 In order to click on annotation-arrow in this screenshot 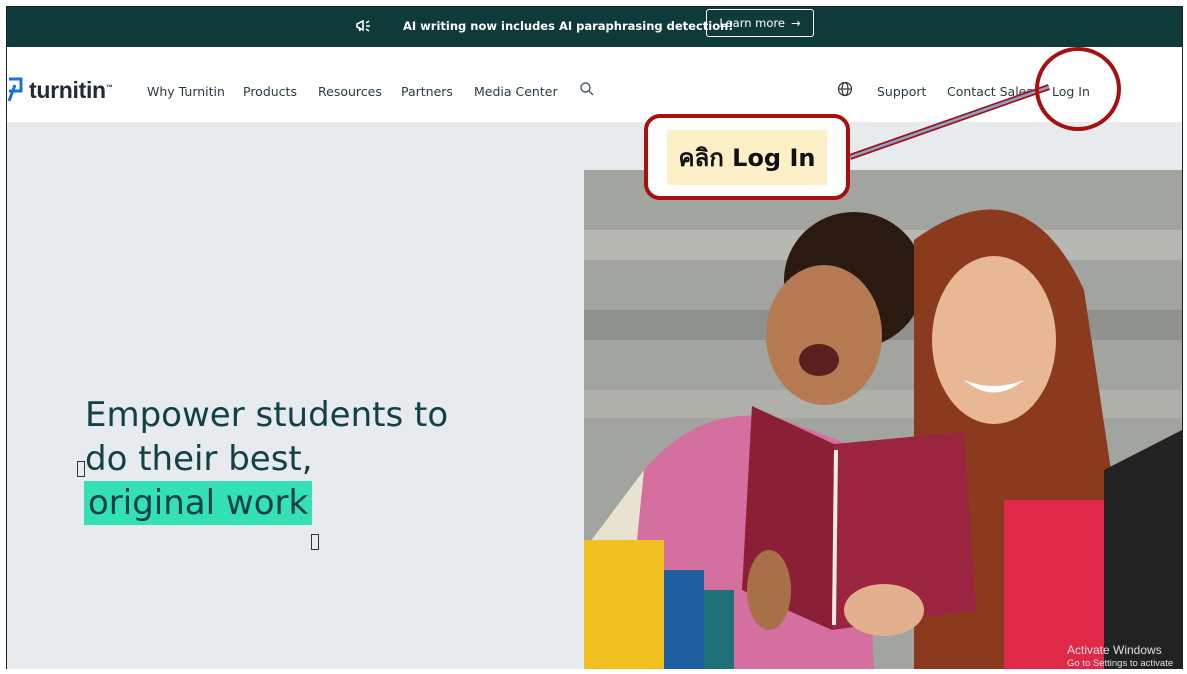, I will do `click(949, 122)`.